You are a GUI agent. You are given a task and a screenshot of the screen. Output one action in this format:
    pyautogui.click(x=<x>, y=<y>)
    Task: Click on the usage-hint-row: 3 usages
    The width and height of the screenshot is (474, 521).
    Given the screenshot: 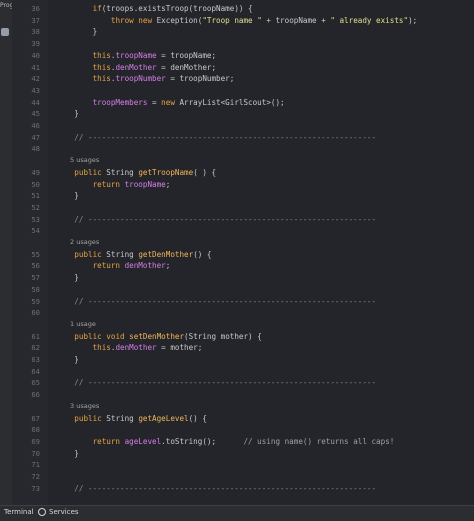 What is the action you would take?
    pyautogui.click(x=237, y=408)
    